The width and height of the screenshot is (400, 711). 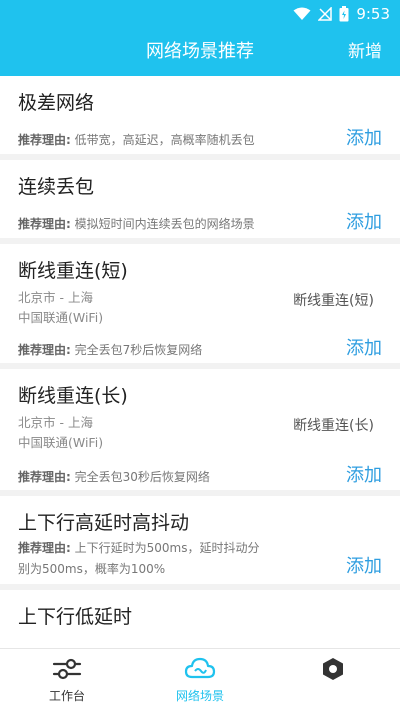 I want to click on box-icon, so click(x=333, y=669).